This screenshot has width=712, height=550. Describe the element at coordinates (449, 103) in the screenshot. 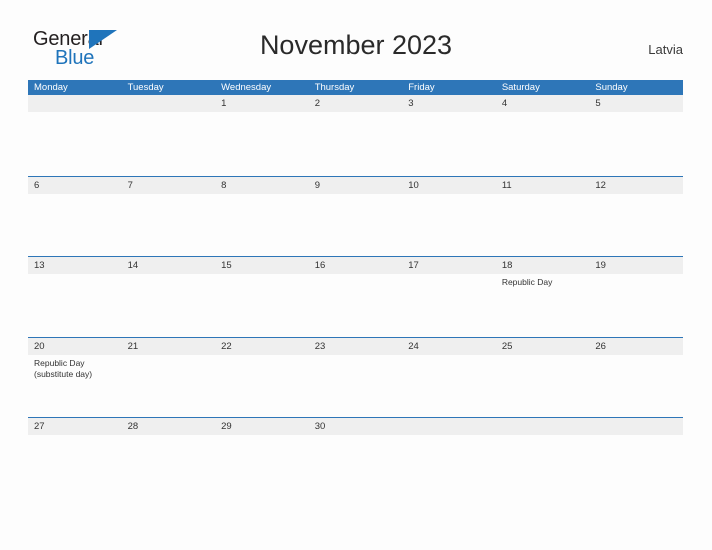

I see `day-number: 3` at that location.